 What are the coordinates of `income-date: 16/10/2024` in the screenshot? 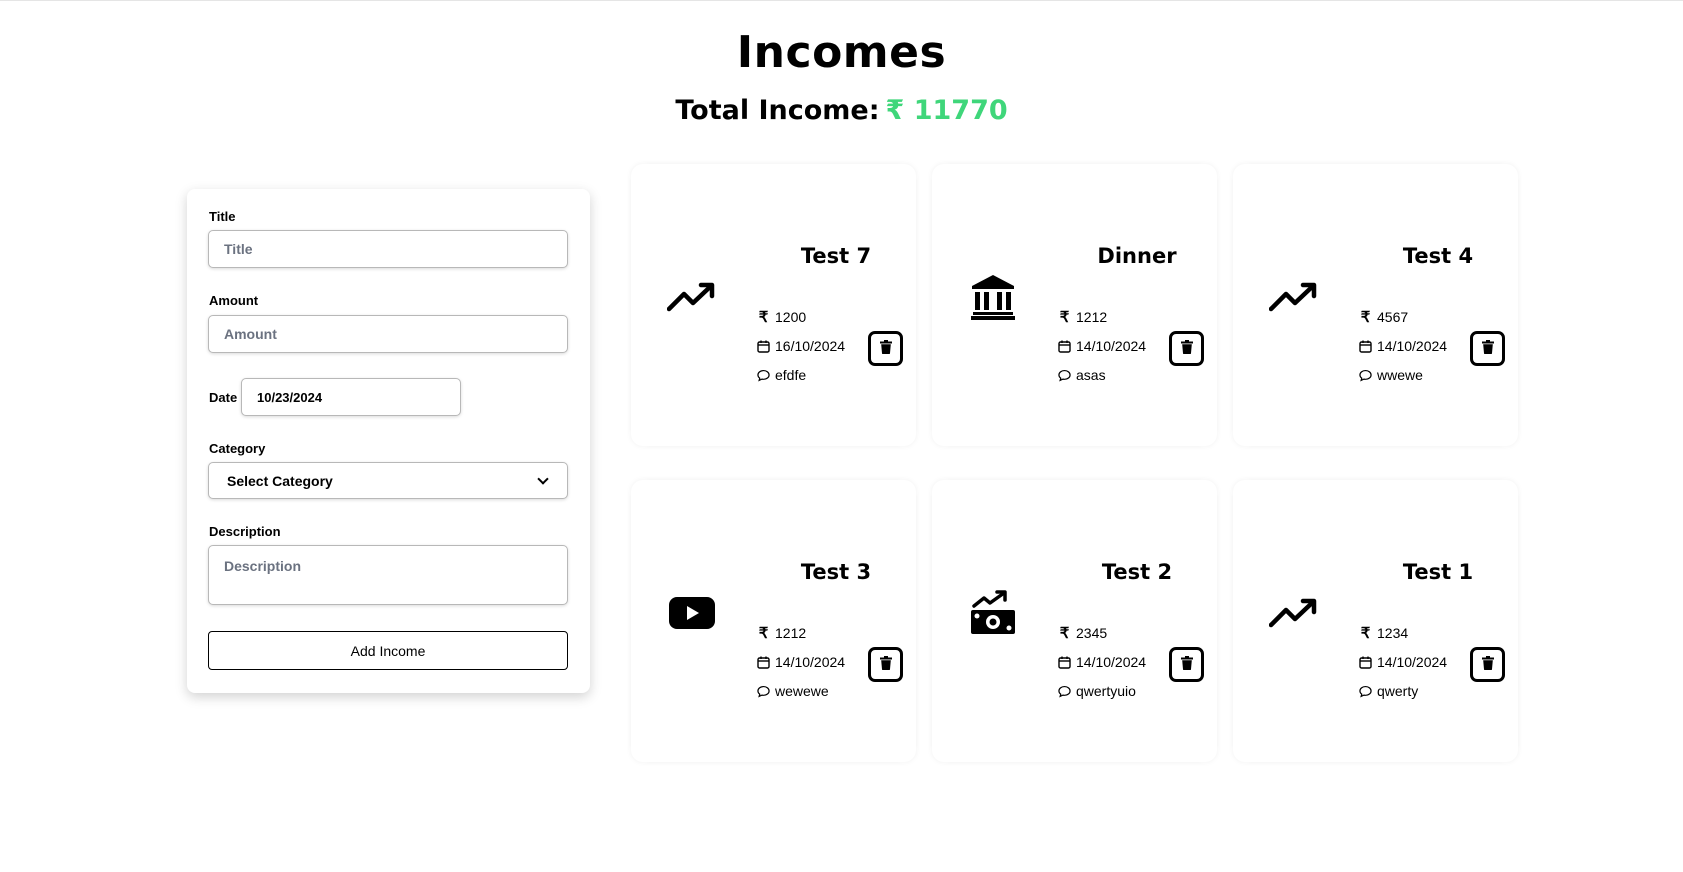 It's located at (801, 346).